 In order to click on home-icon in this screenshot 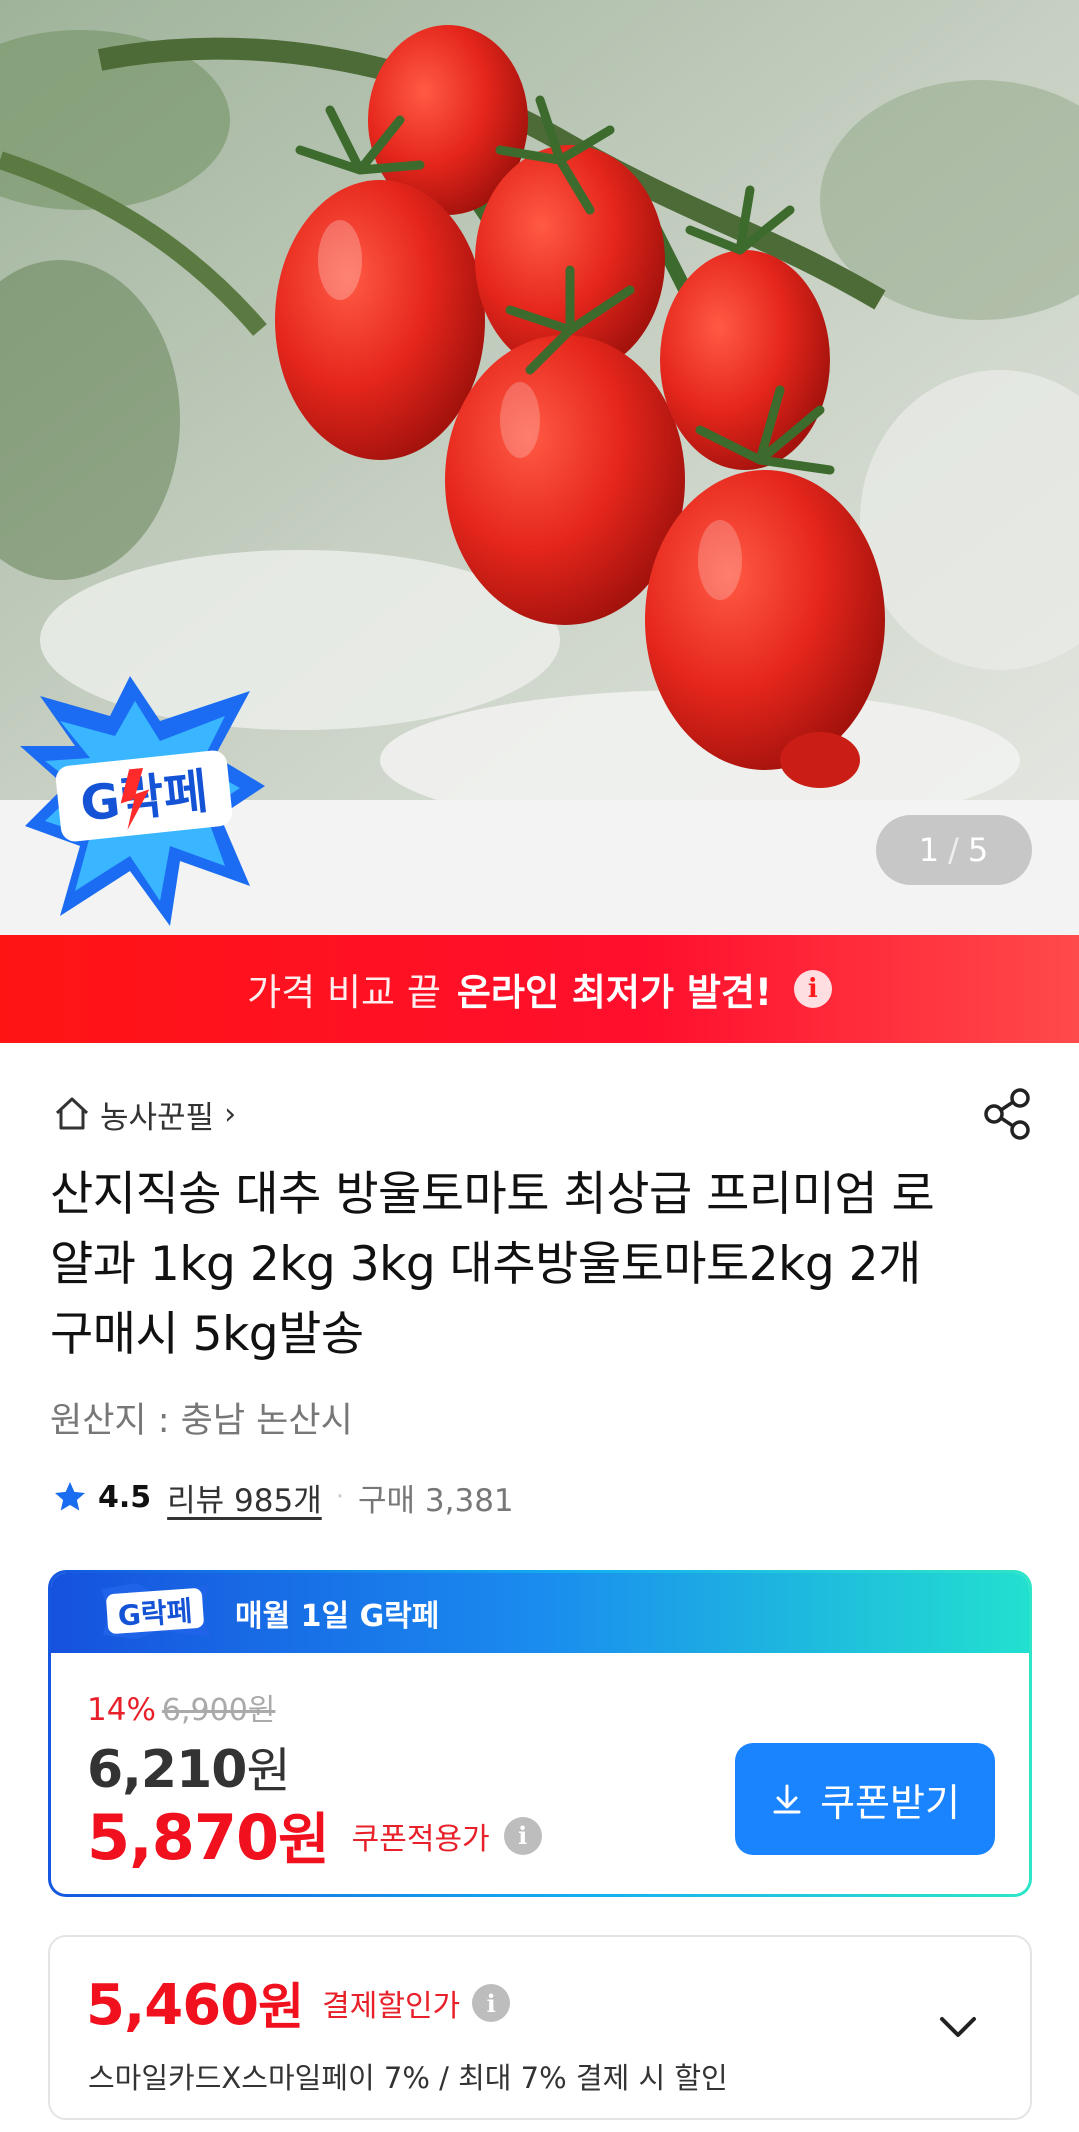, I will do `click(72, 1114)`.